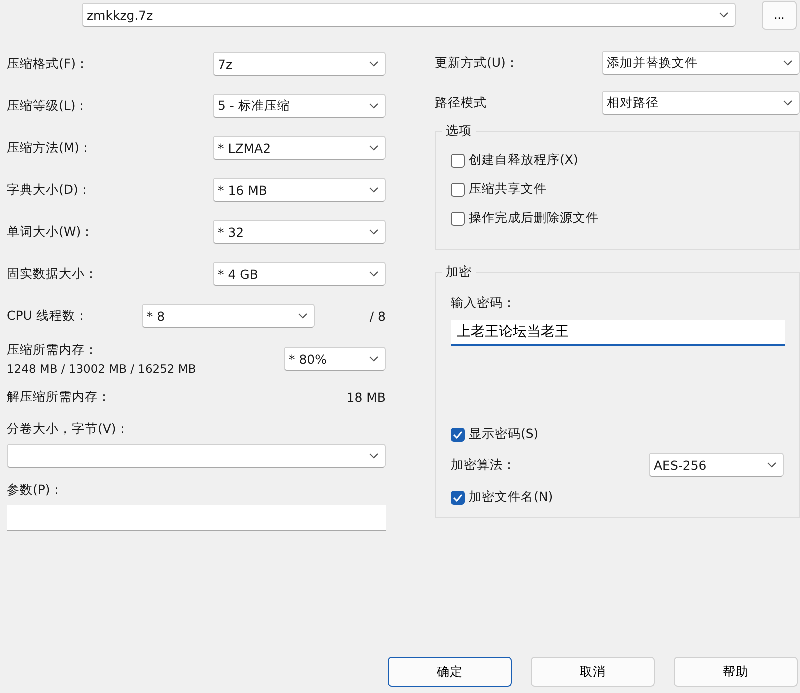 The image size is (800, 693). Describe the element at coordinates (701, 63) in the screenshot. I see `dropdown: 添加并替换文件` at that location.